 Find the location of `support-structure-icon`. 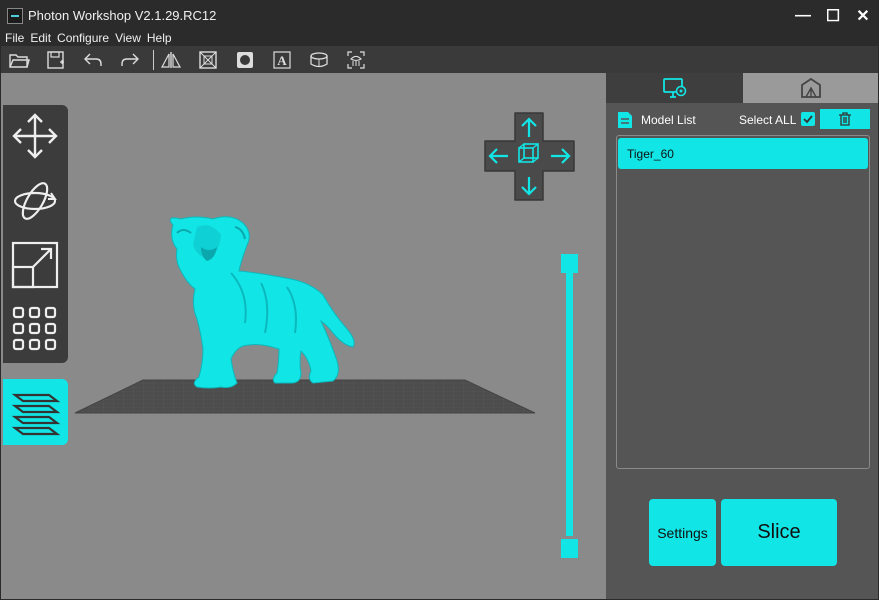

support-structure-icon is located at coordinates (810, 87).